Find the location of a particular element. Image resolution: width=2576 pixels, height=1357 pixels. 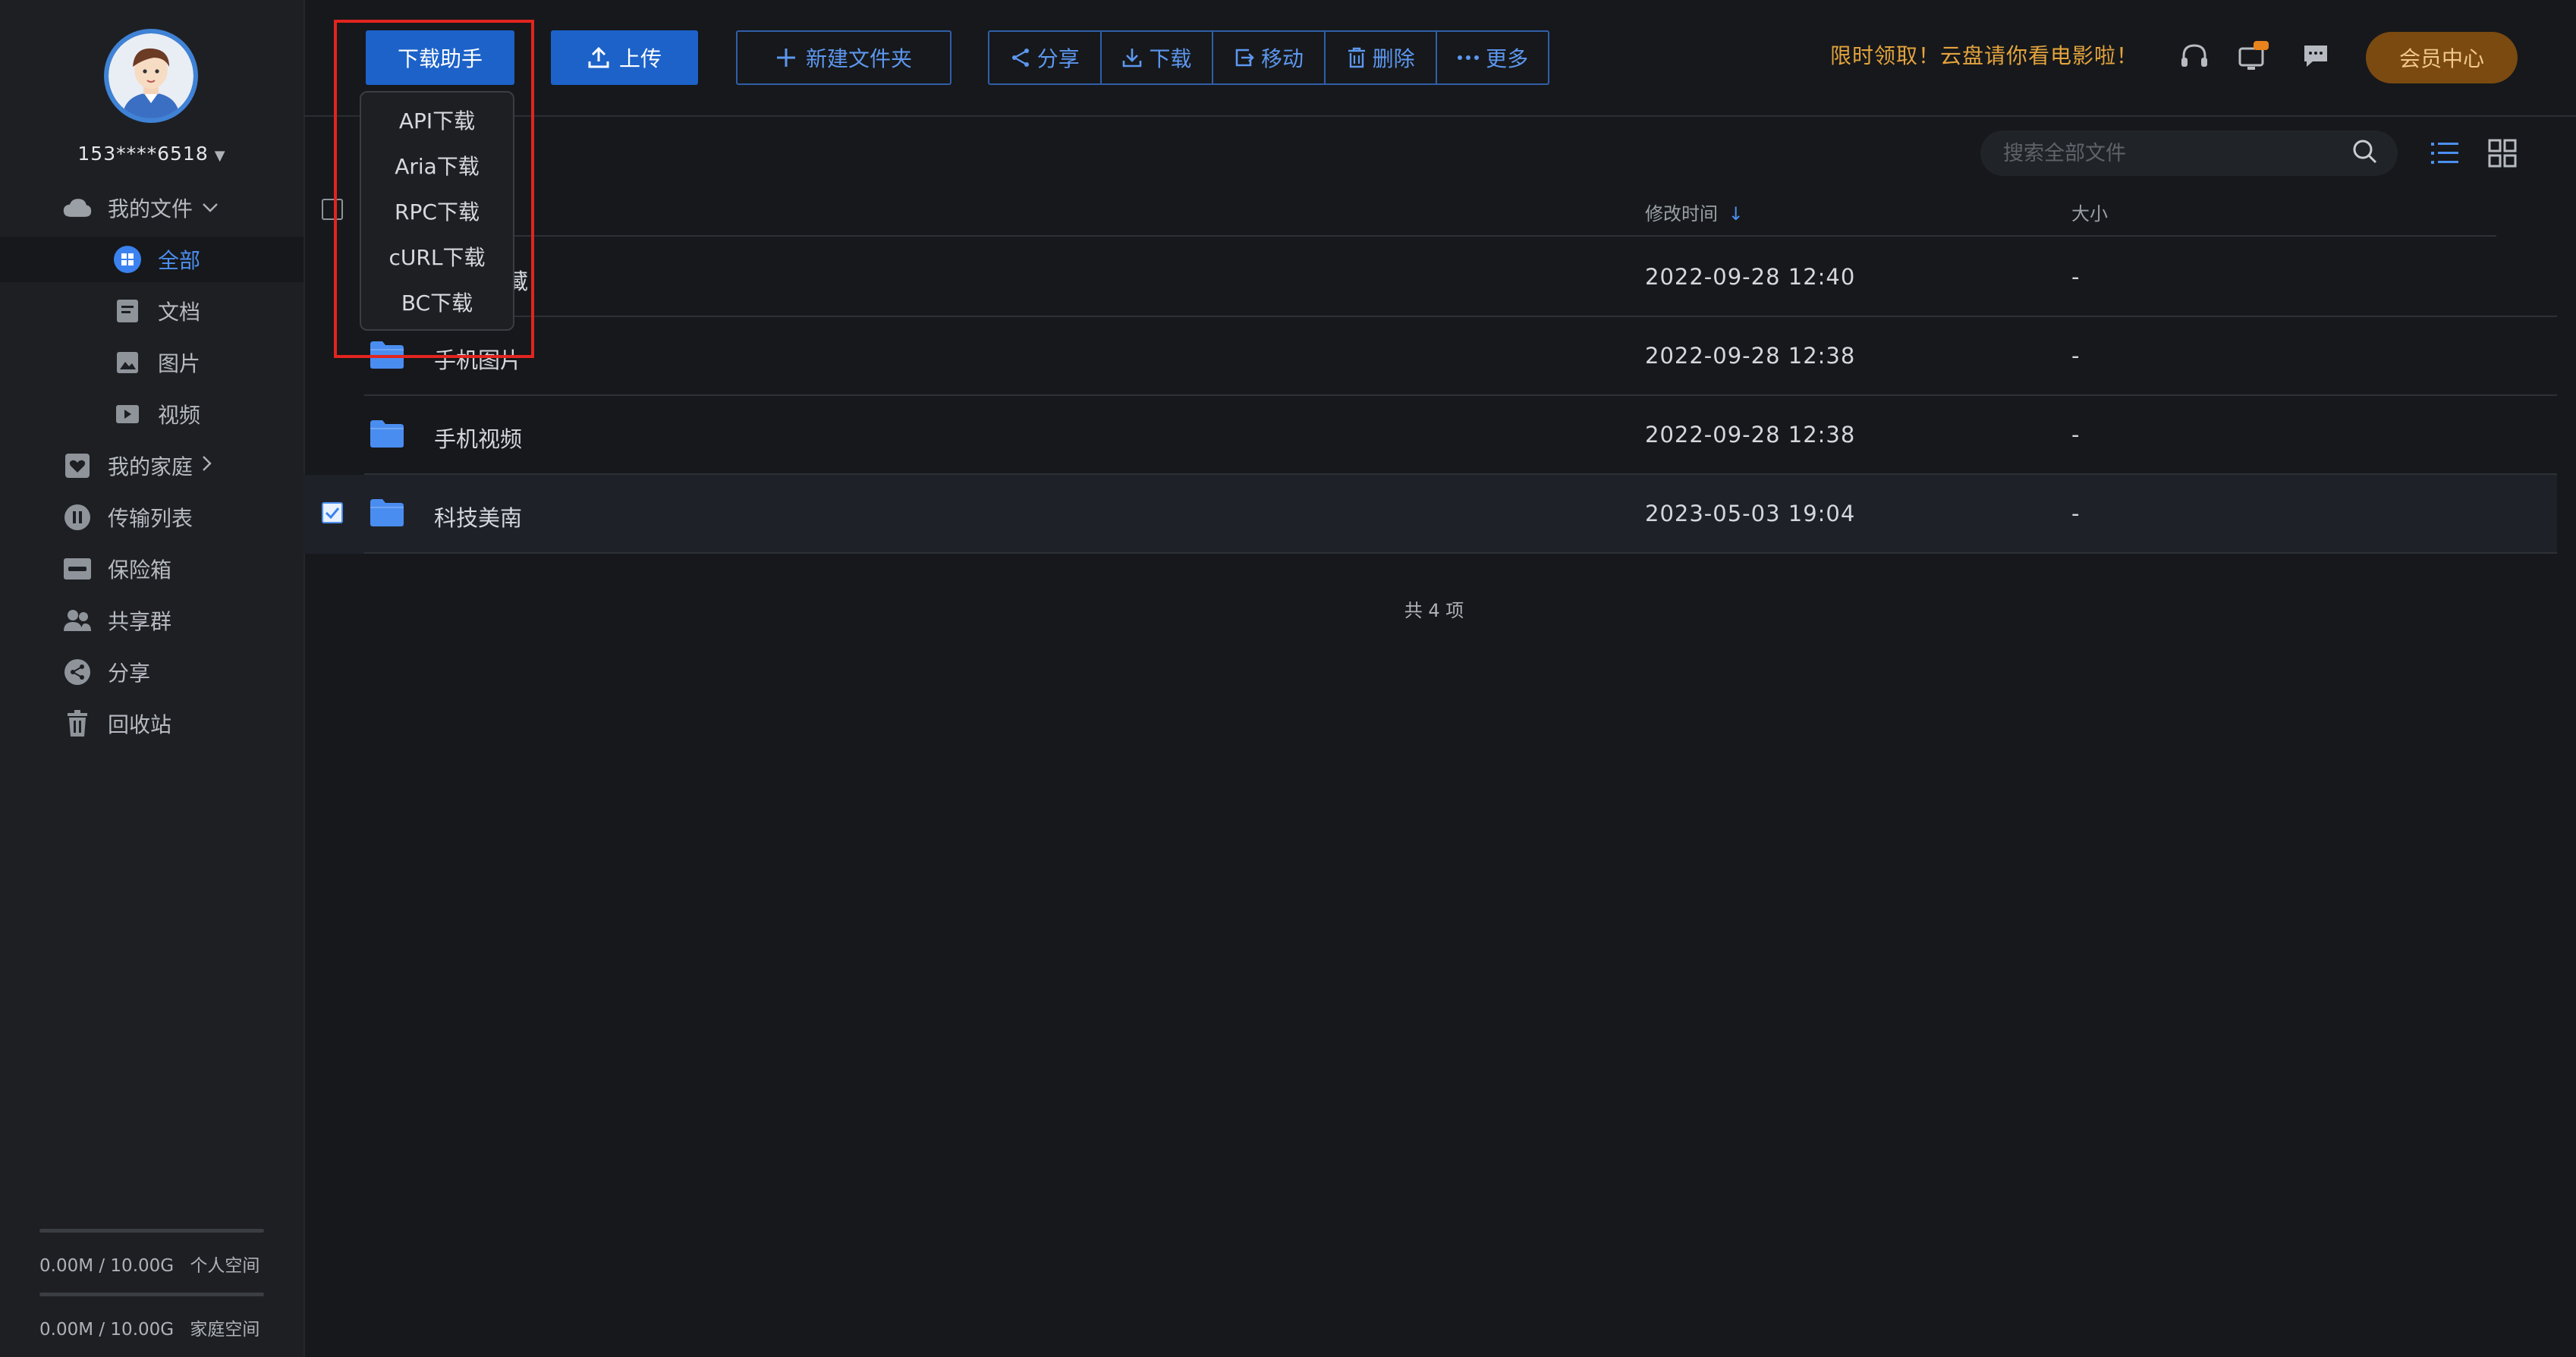

header-divider is located at coordinates (1430, 236).